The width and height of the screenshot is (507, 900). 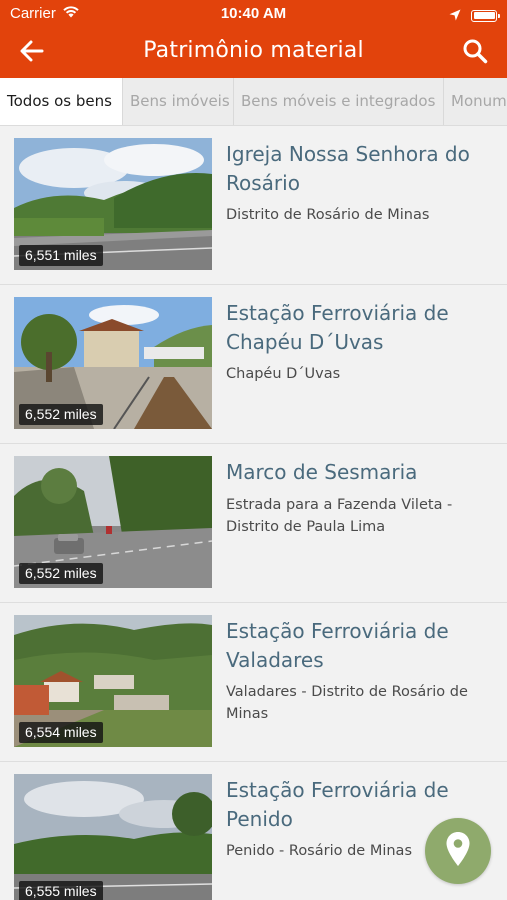 I want to click on app-header: Carrier 10:40 AM Patrimônio material, so click(x=253, y=39).